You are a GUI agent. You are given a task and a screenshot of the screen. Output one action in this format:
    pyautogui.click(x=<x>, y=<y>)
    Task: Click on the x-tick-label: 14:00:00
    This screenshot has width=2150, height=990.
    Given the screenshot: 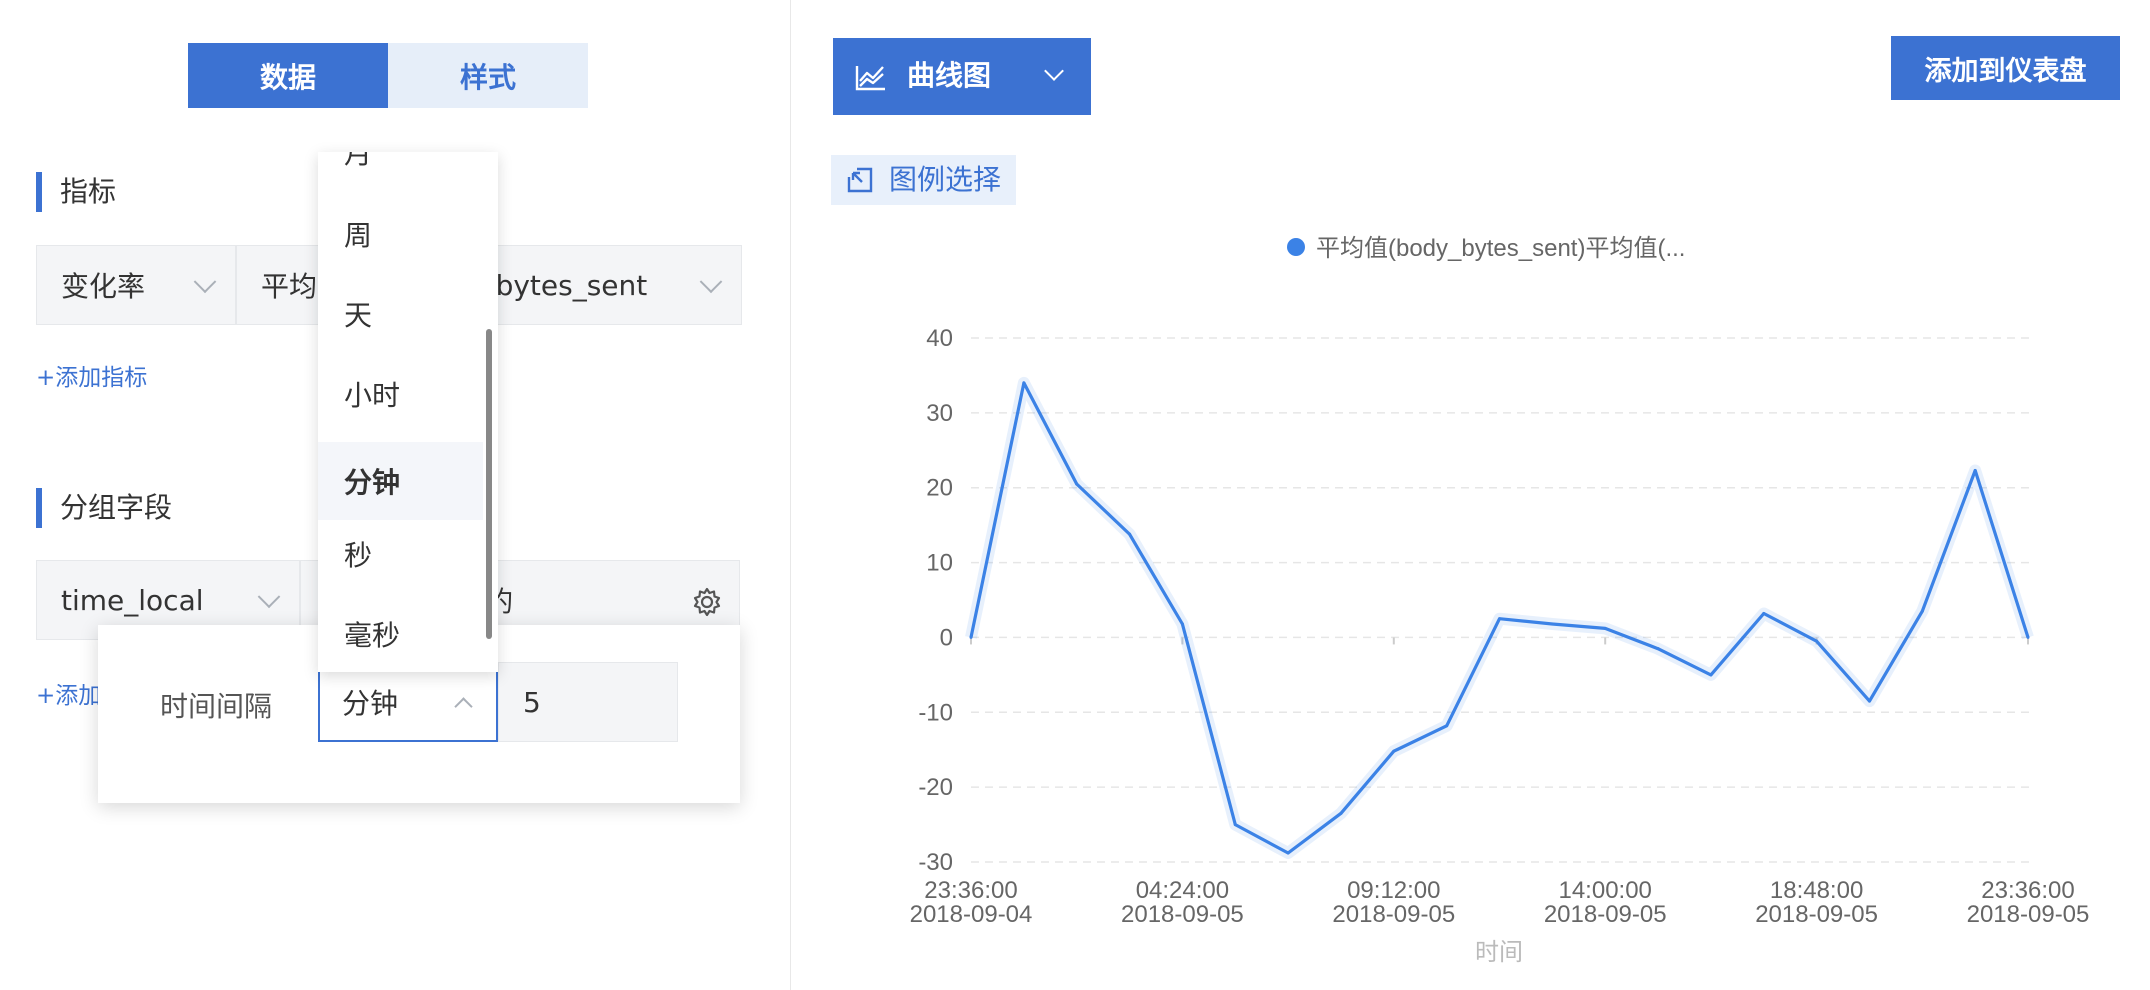 What is the action you would take?
    pyautogui.click(x=1604, y=890)
    